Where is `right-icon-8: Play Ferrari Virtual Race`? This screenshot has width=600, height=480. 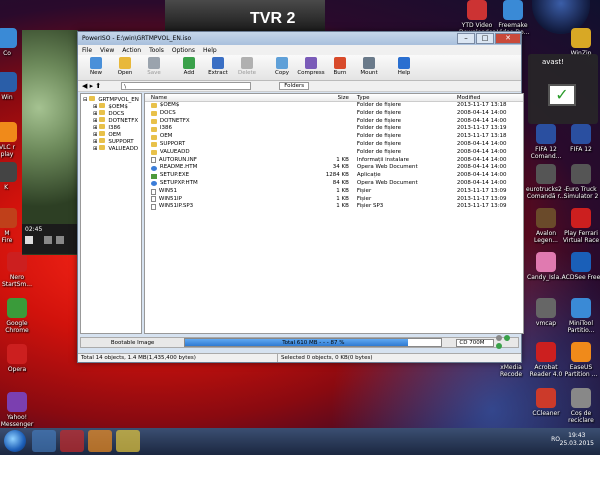
right-icon-8: Play Ferrari Virtual Race is located at coordinates (580, 226).